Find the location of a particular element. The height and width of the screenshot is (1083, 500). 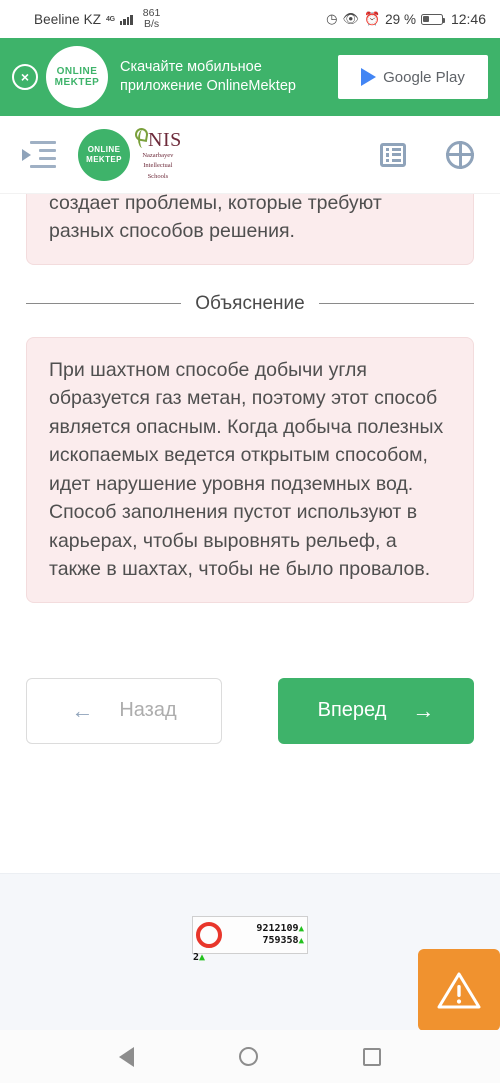

battery-icon is located at coordinates (433, 19).